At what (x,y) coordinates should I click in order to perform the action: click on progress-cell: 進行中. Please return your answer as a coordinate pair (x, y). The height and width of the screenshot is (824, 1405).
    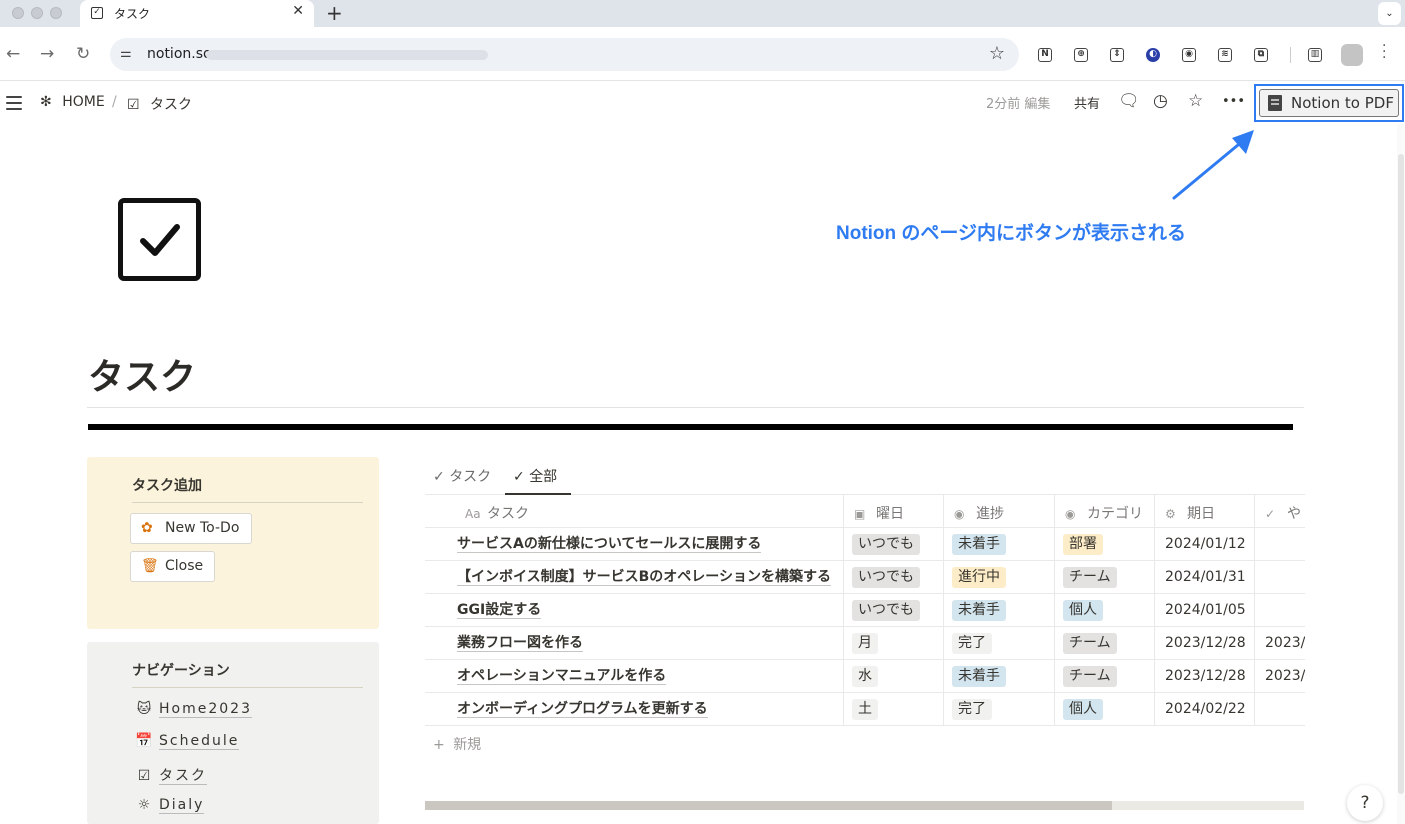
    Looking at the image, I should click on (998, 577).